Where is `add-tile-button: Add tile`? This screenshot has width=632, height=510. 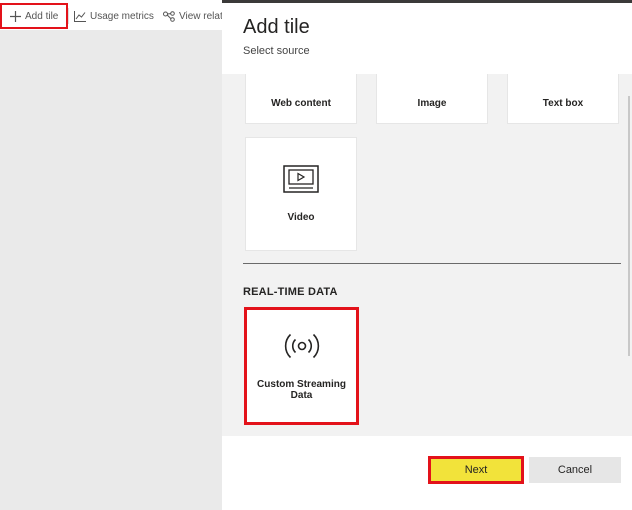
add-tile-button: Add tile is located at coordinates (34, 16).